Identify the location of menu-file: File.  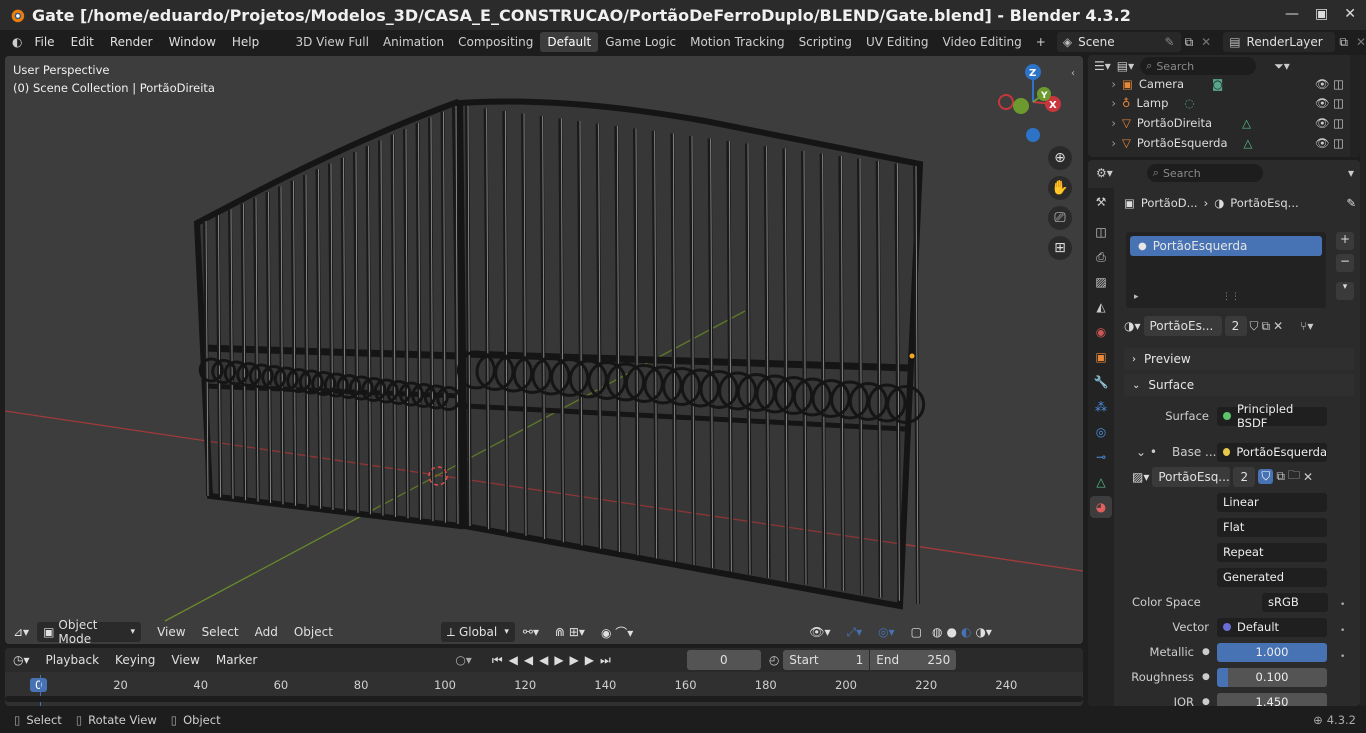
(44, 42).